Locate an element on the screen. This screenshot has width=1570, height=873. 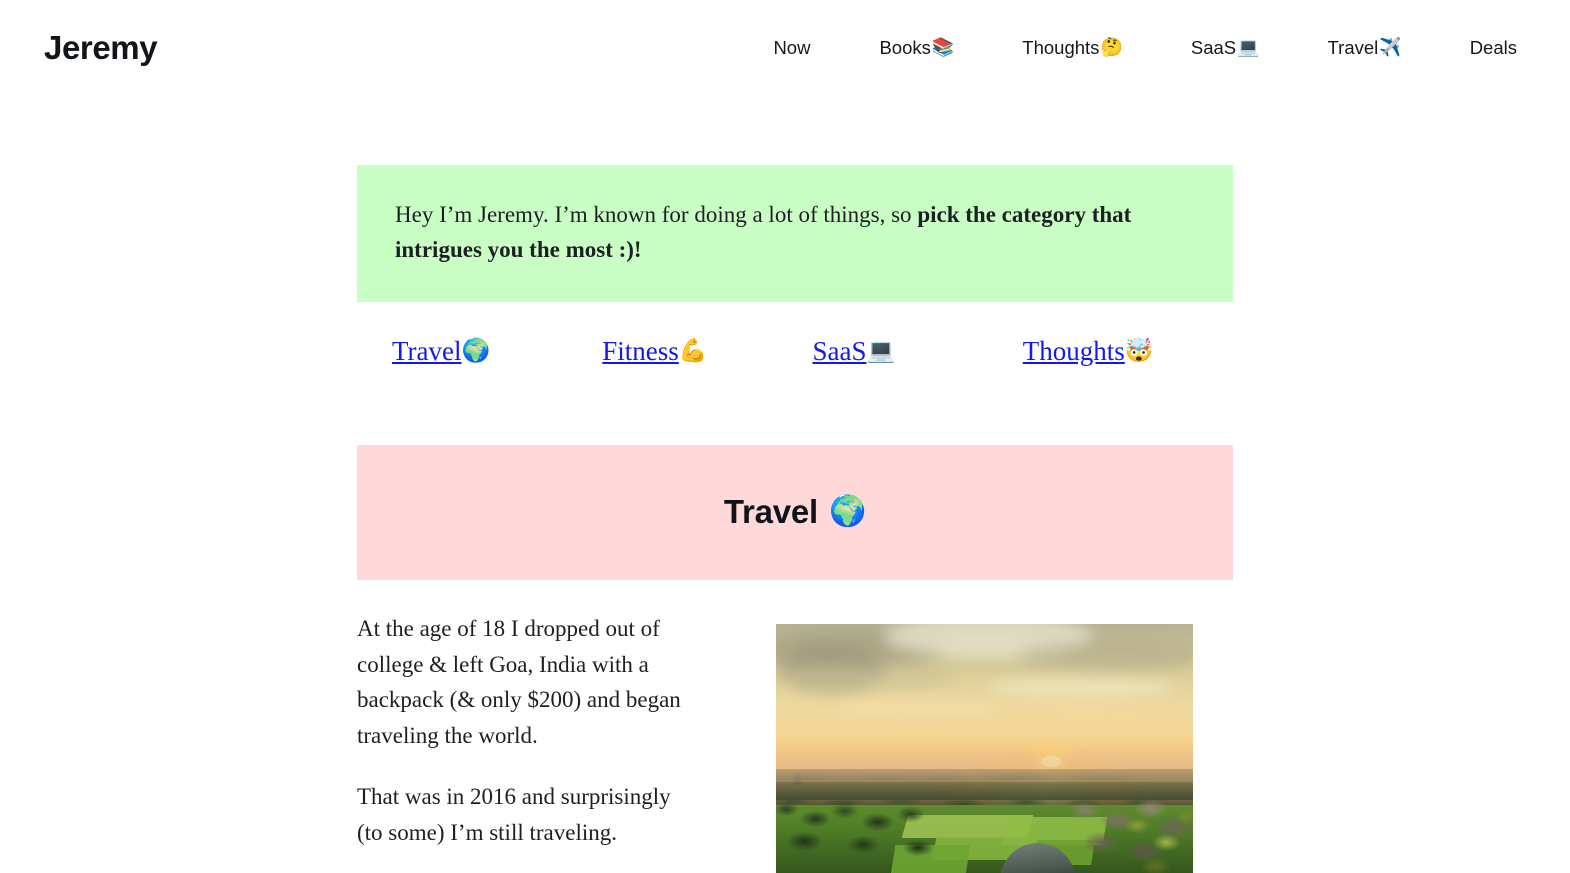
category-link-thoughts-wrap: Thoughts 🤯 is located at coordinates (1128, 351).